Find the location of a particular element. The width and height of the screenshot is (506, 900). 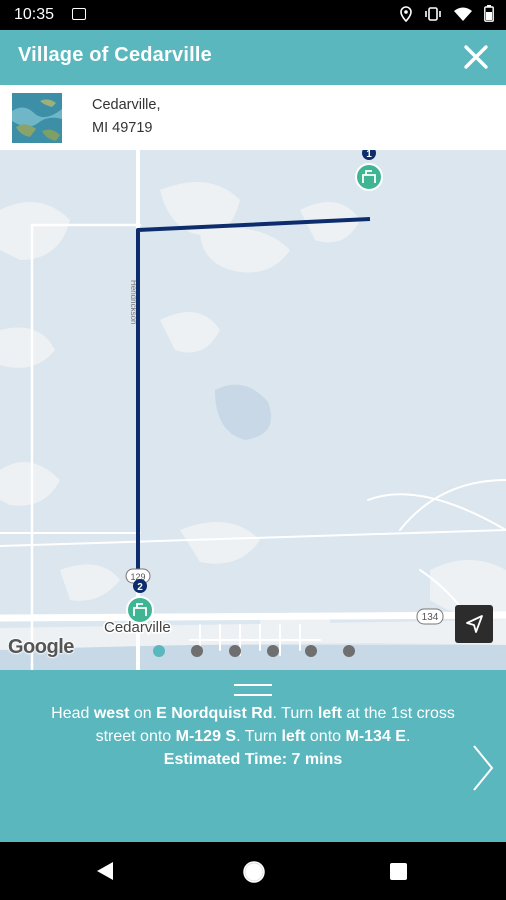

my-location-button is located at coordinates (474, 624).